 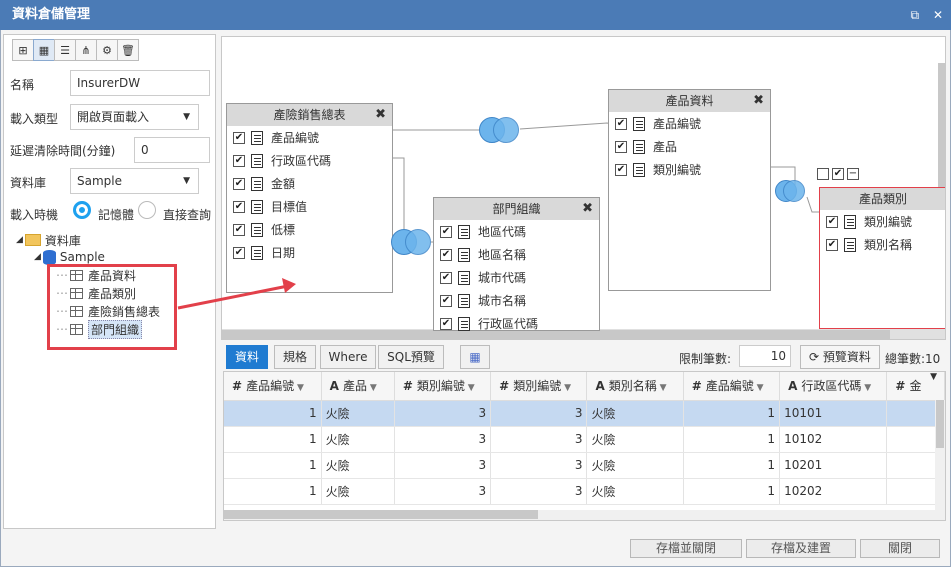 I want to click on entity-header: 部門組織 ✖, so click(x=516, y=209).